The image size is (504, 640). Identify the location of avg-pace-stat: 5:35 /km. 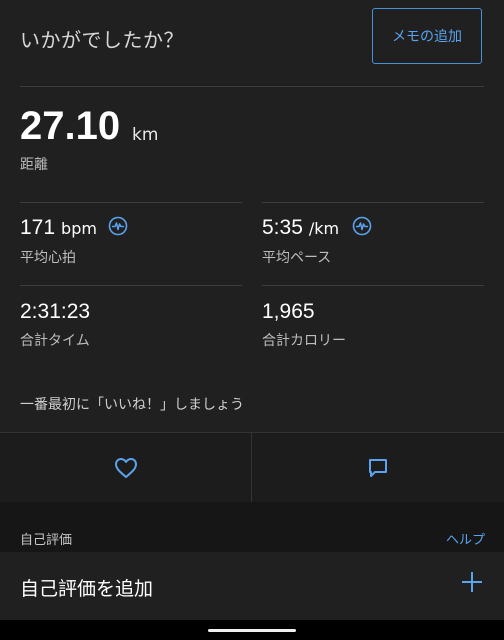
(300, 228).